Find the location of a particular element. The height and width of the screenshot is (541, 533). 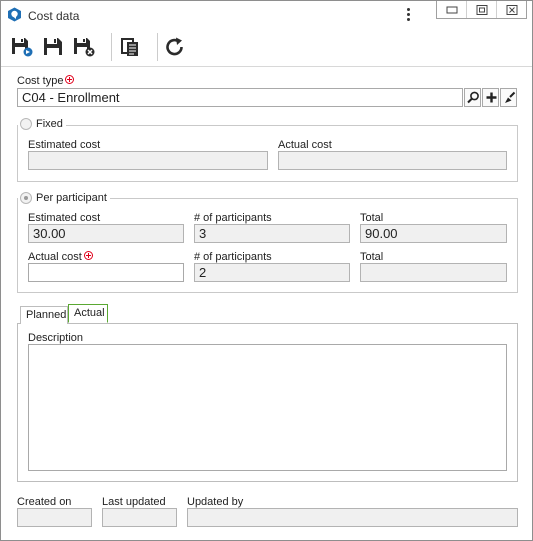

copy-icon is located at coordinates (129, 47).